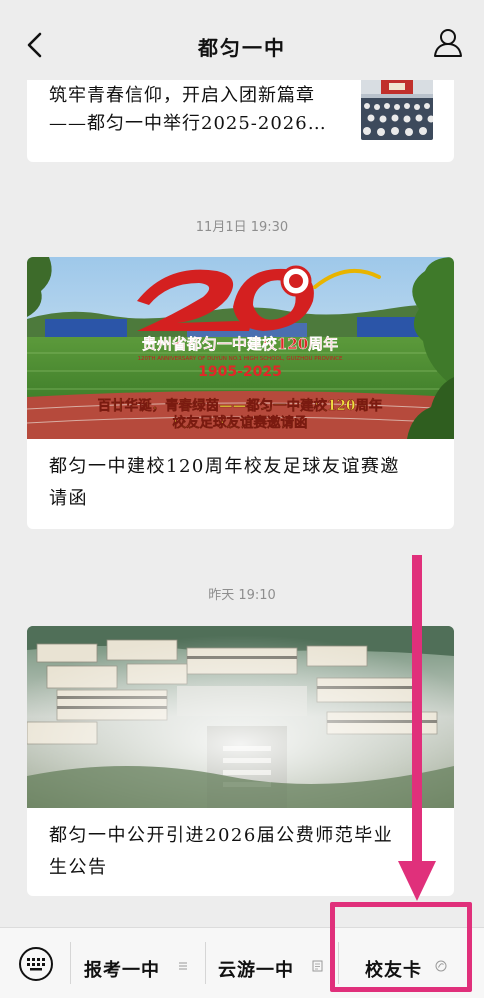 The width and height of the screenshot is (484, 998). I want to click on svg-text: 1905-2025, so click(240, 372).